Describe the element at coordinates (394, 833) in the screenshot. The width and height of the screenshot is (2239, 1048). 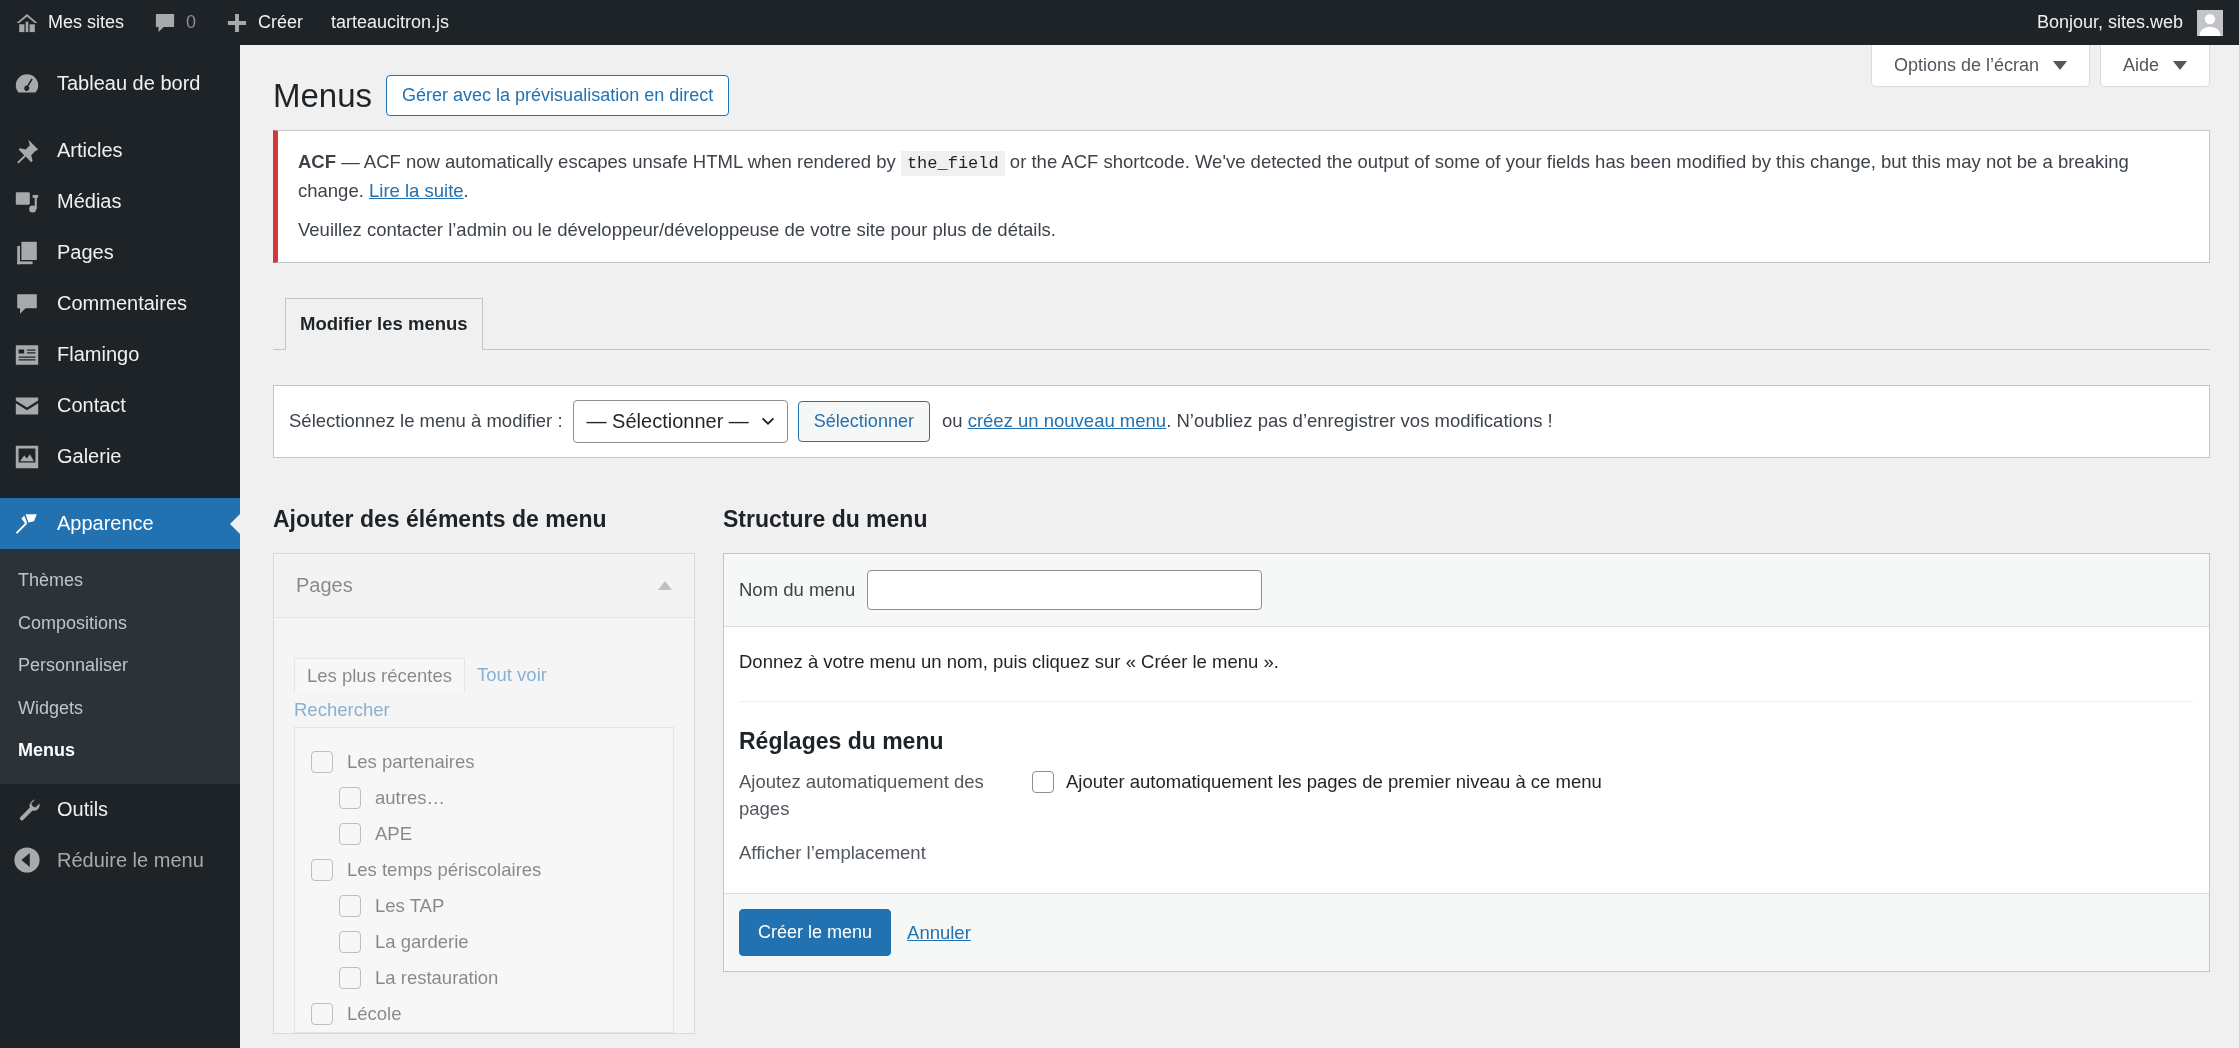
I see `page-label: APE` at that location.